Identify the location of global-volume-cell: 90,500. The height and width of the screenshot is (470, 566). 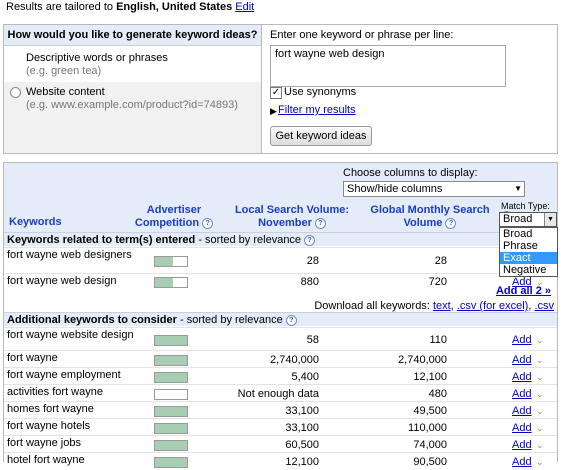
(430, 462).